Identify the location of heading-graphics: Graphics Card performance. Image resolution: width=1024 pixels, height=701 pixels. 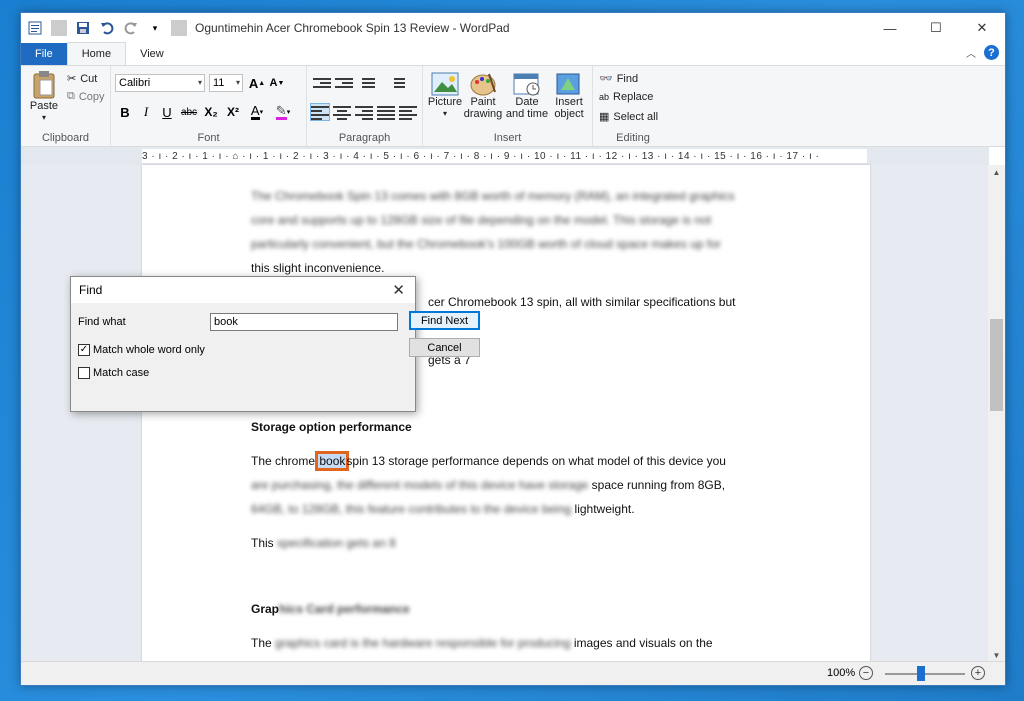
(330, 609).